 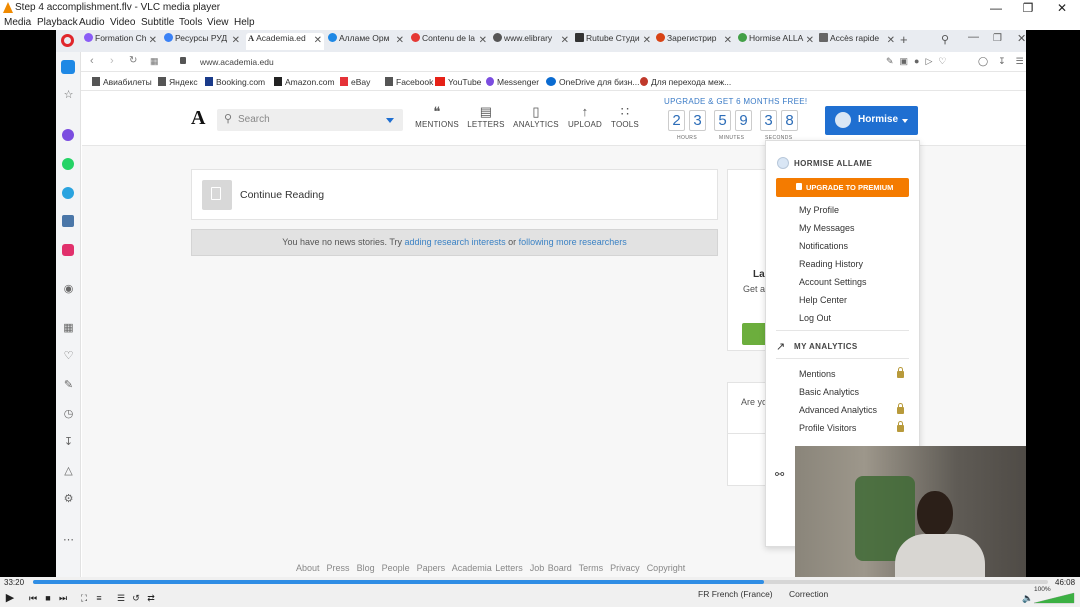 What do you see at coordinates (532, 41) in the screenshot?
I see `browser-tab: www.elibrary ✕` at bounding box center [532, 41].